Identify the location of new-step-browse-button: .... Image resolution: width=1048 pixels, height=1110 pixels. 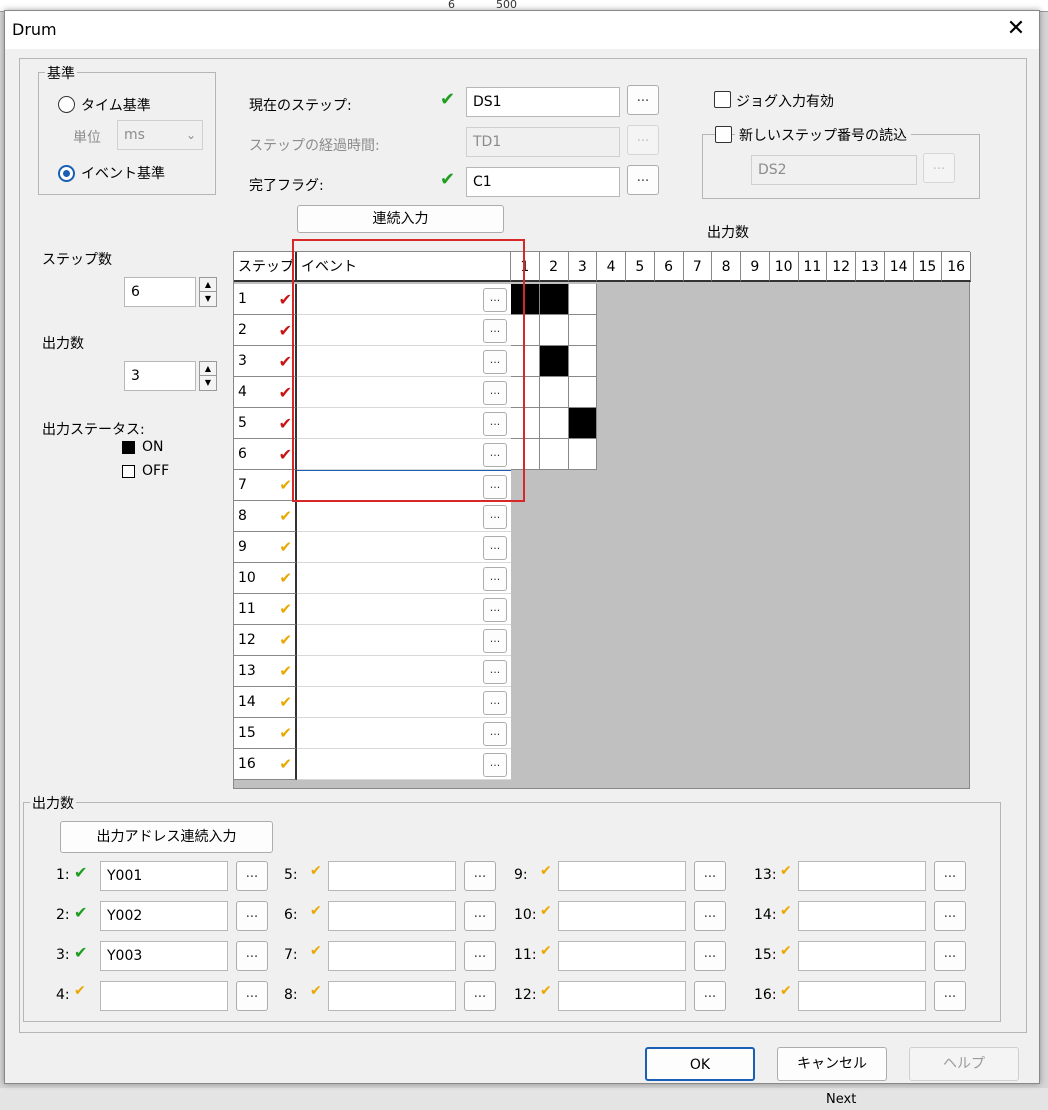
(939, 168).